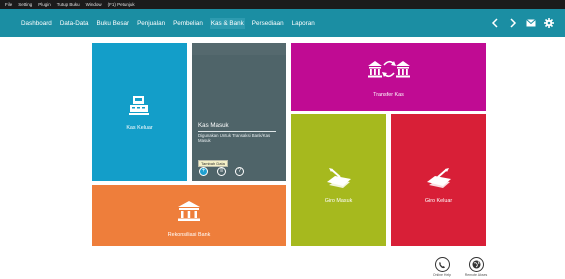  Describe the element at coordinates (113, 23) in the screenshot. I see `nav-buku-besar: Buku Besar` at that location.